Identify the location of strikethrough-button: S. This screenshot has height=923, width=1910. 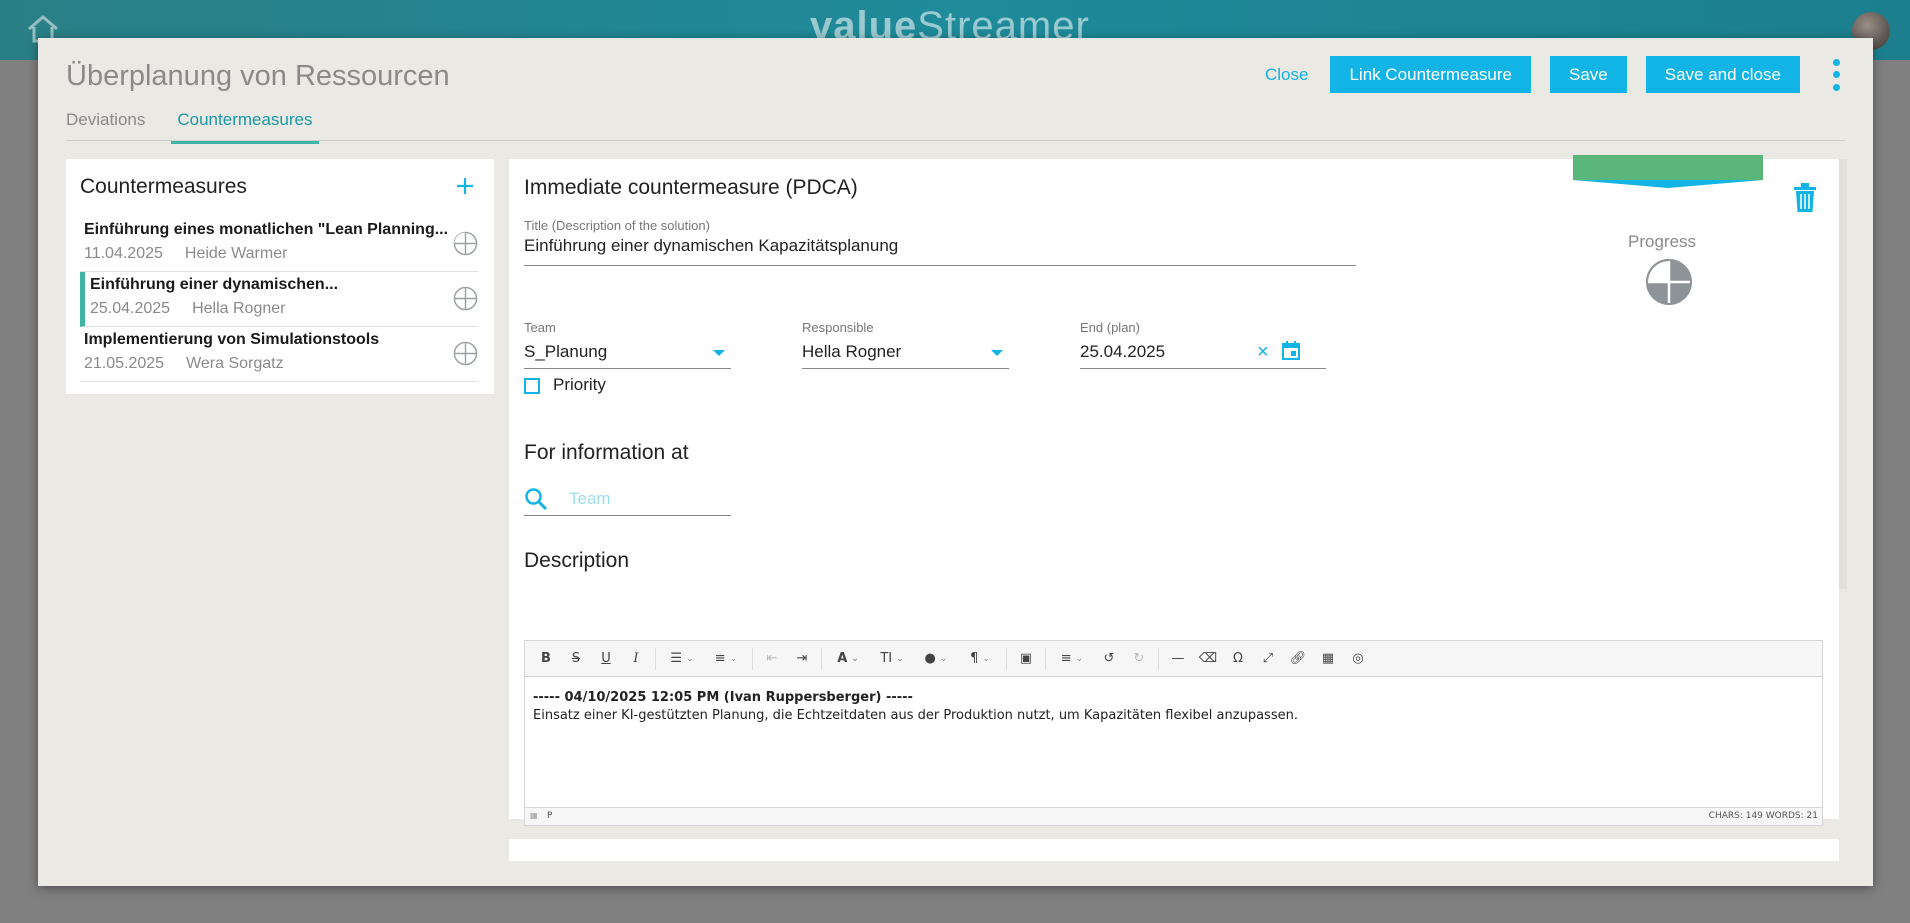
(576, 659).